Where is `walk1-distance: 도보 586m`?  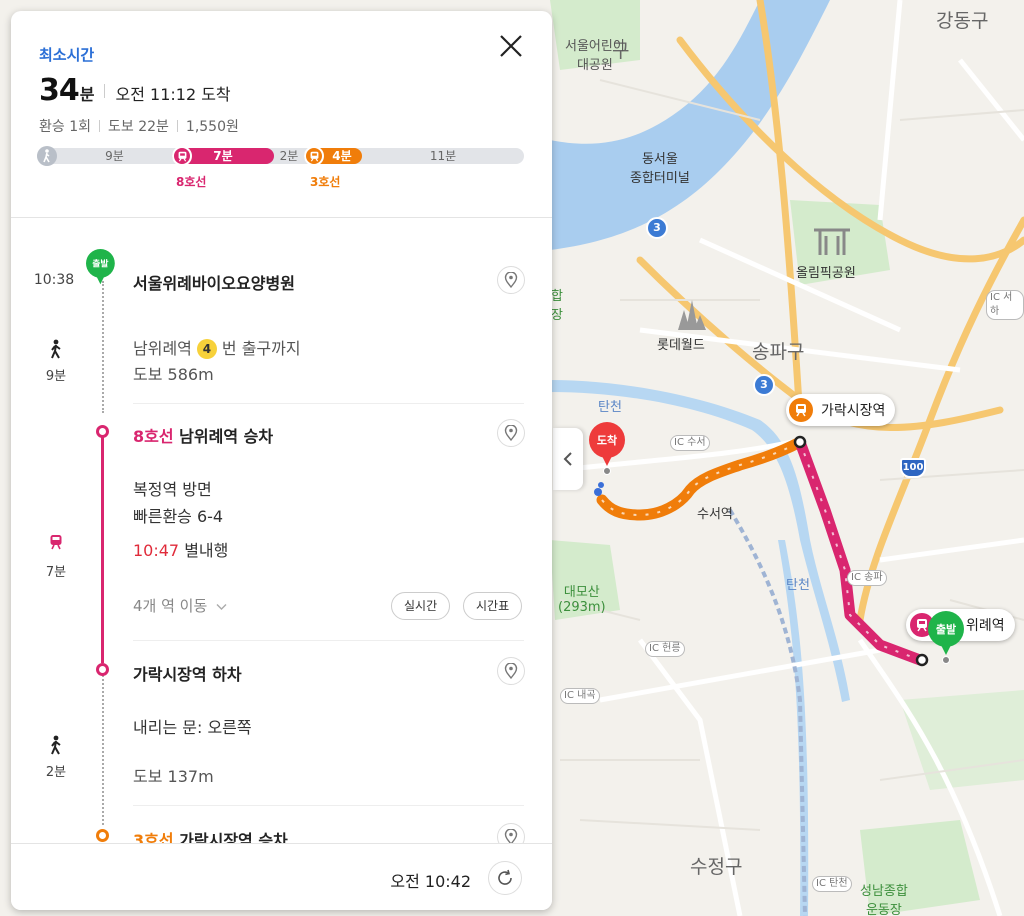
walk1-distance: 도보 586m is located at coordinates (173, 374).